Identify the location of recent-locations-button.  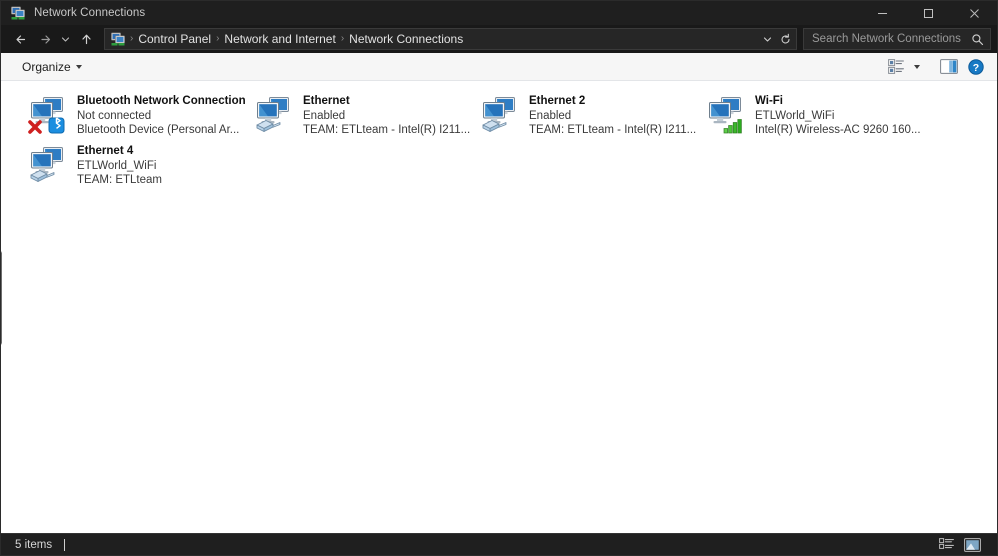
(65, 39).